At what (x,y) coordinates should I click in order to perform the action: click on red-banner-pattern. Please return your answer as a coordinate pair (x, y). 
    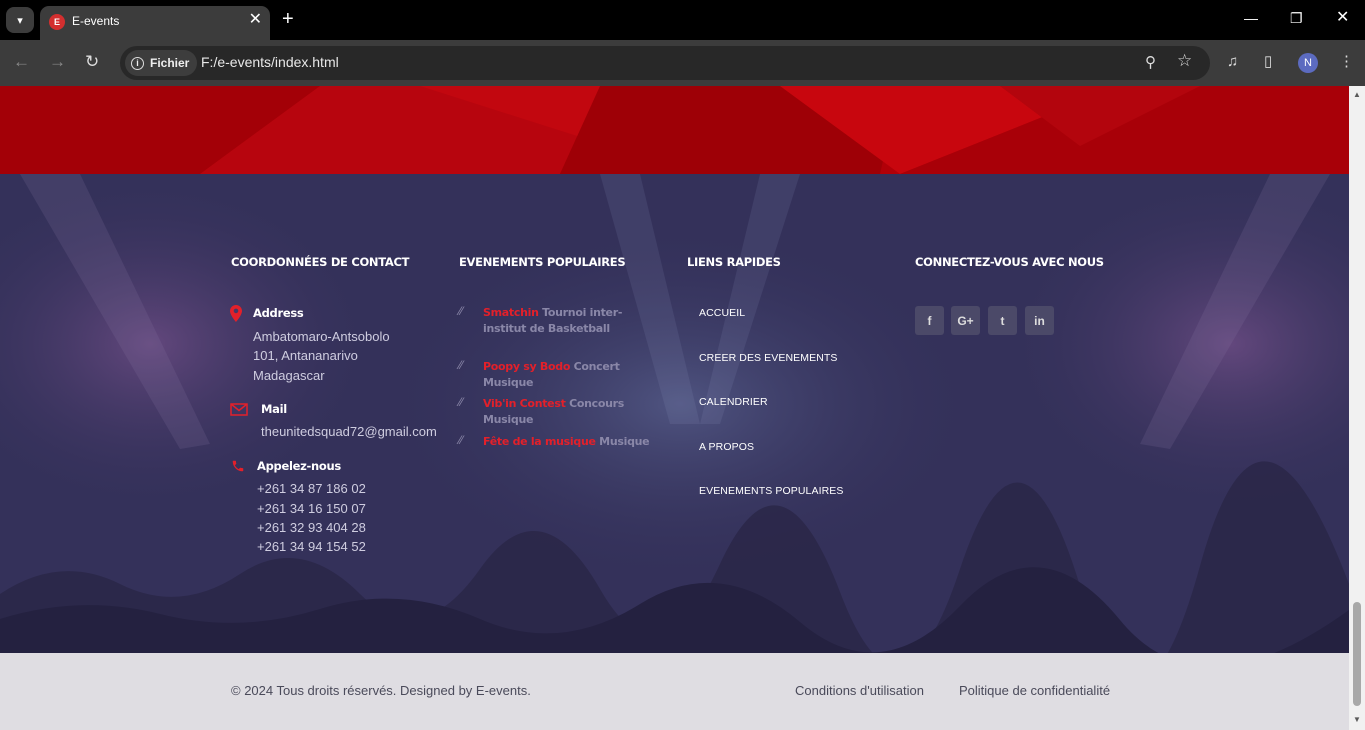
    Looking at the image, I should click on (674, 130).